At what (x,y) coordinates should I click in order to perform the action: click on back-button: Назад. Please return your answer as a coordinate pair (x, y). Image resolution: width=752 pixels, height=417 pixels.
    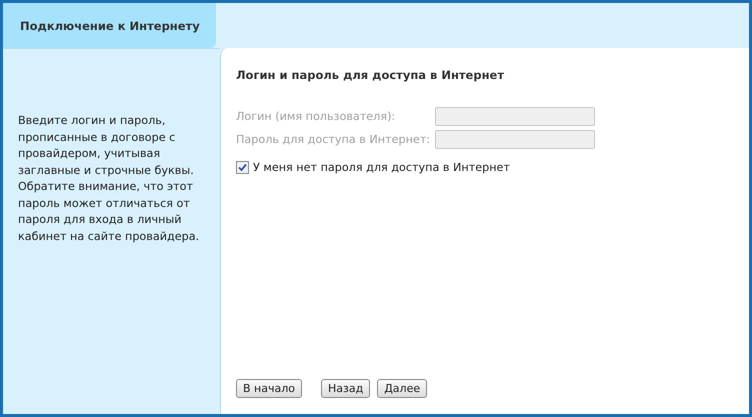
    Looking at the image, I should click on (345, 388).